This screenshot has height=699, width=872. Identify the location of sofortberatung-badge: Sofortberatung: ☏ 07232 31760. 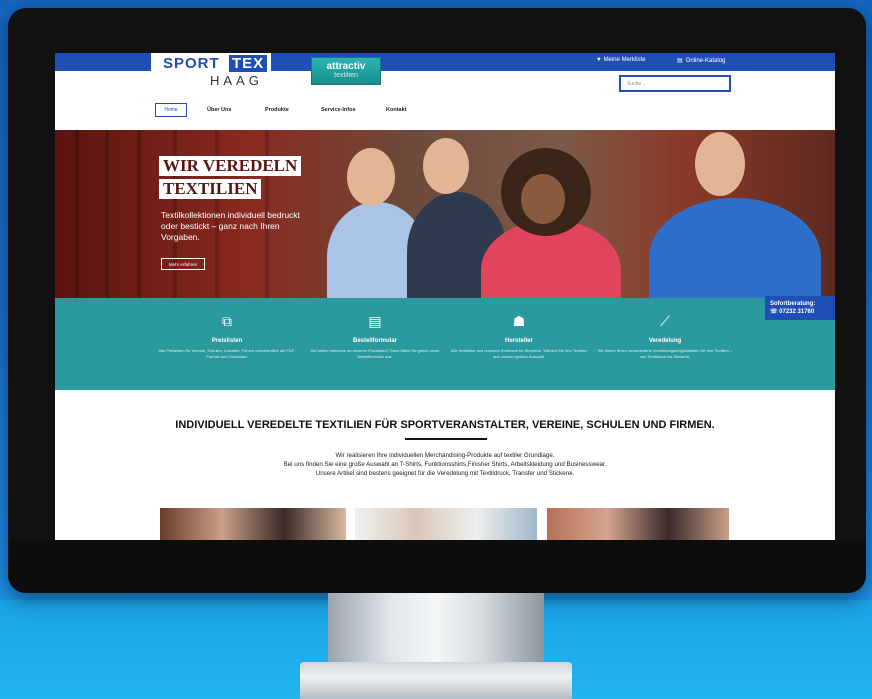
(800, 308).